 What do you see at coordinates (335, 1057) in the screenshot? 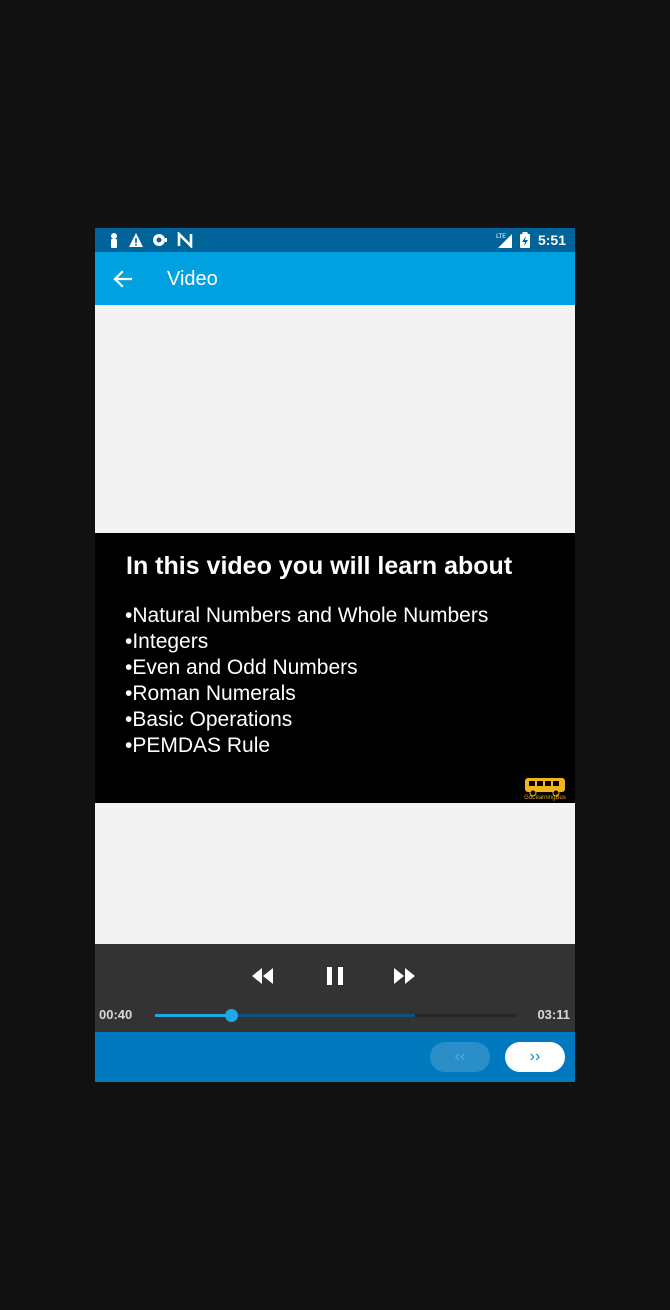
I see `bottom-nav: ‹‹ ››` at bounding box center [335, 1057].